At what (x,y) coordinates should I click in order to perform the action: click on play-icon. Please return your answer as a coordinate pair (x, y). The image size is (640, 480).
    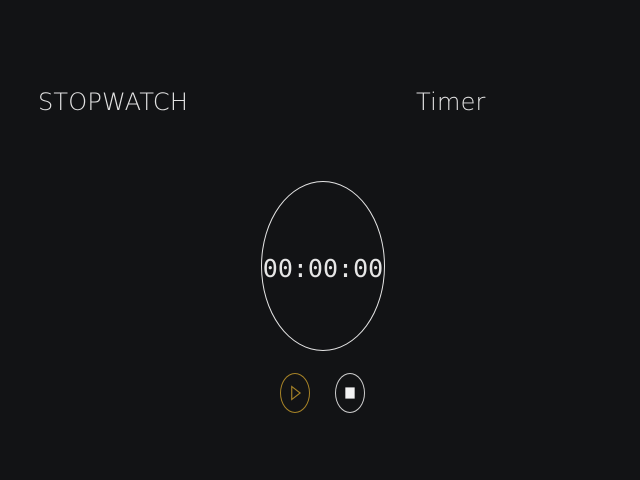
    Looking at the image, I should click on (296, 393).